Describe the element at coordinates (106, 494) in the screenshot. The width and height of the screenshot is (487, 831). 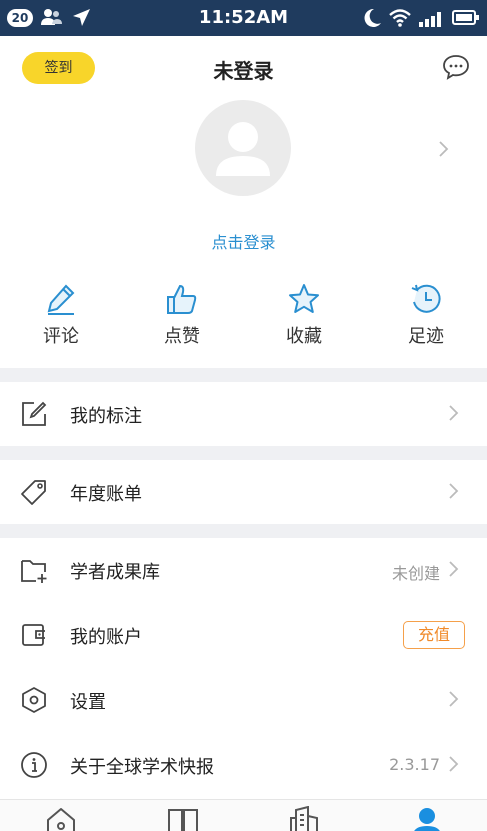
I see `menu-item-label: 年度账单` at that location.